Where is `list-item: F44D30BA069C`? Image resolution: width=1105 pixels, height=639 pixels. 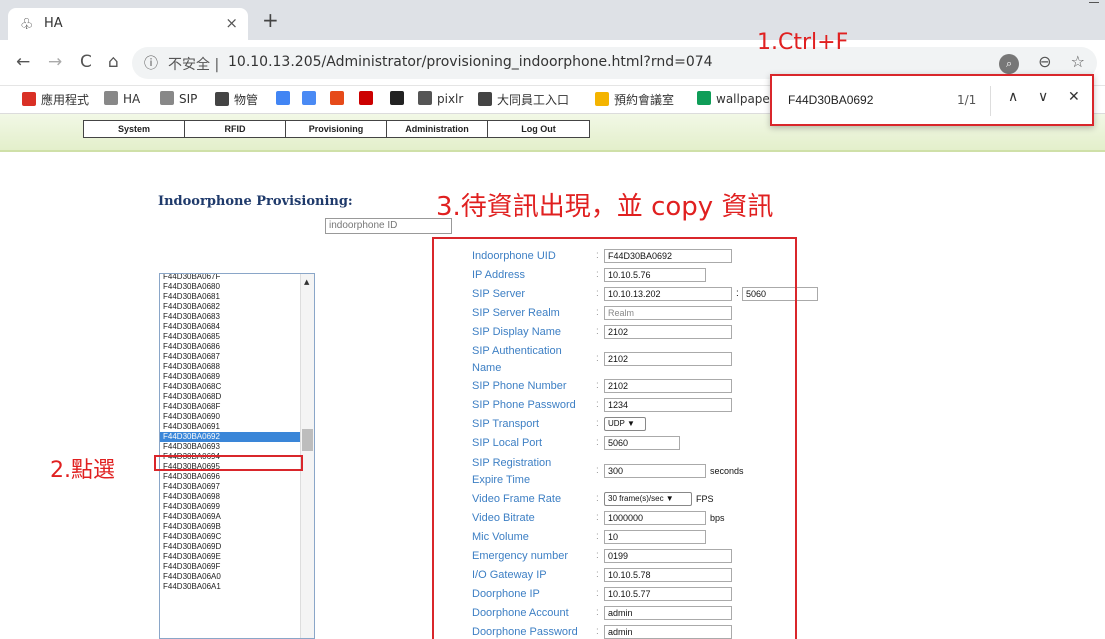
list-item: F44D30BA069C is located at coordinates (230, 537).